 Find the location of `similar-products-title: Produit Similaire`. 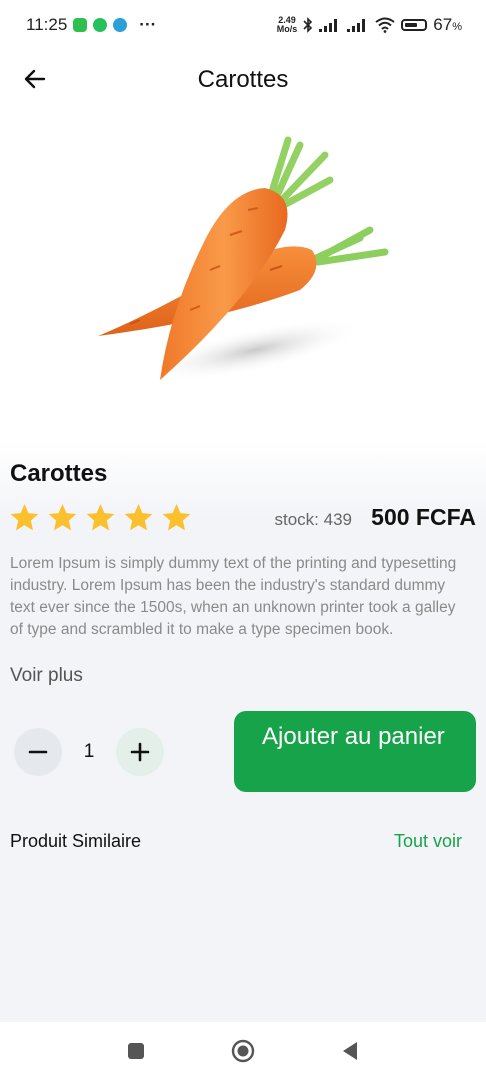

similar-products-title: Produit Similaire is located at coordinates (76, 841).